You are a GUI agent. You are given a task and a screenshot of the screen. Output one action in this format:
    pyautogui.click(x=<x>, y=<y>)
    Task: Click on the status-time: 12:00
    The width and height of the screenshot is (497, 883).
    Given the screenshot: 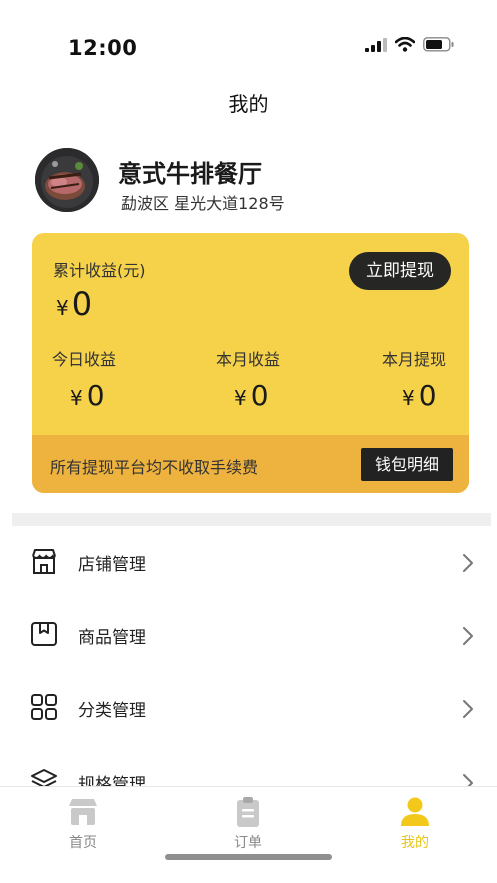 What is the action you would take?
    pyautogui.click(x=103, y=48)
    